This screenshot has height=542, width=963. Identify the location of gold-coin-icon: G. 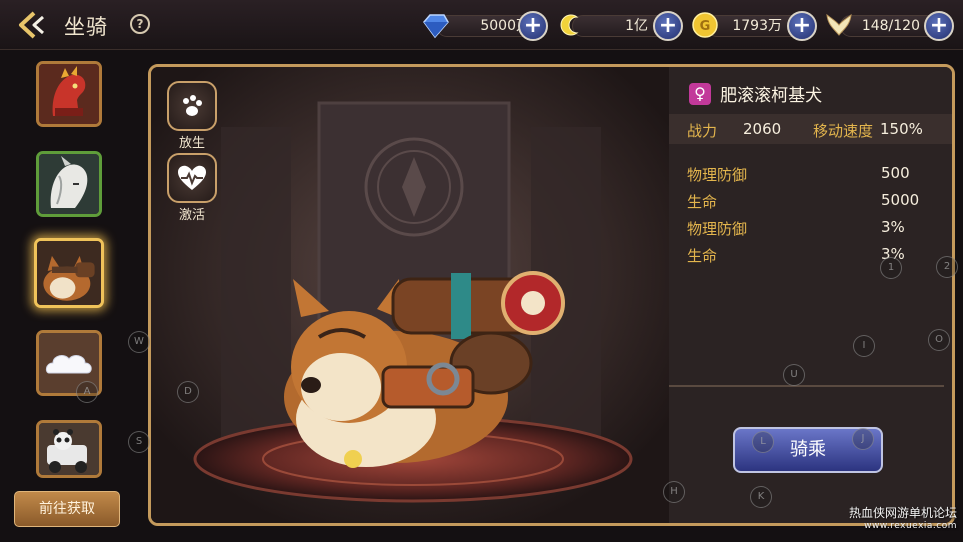
(705, 25).